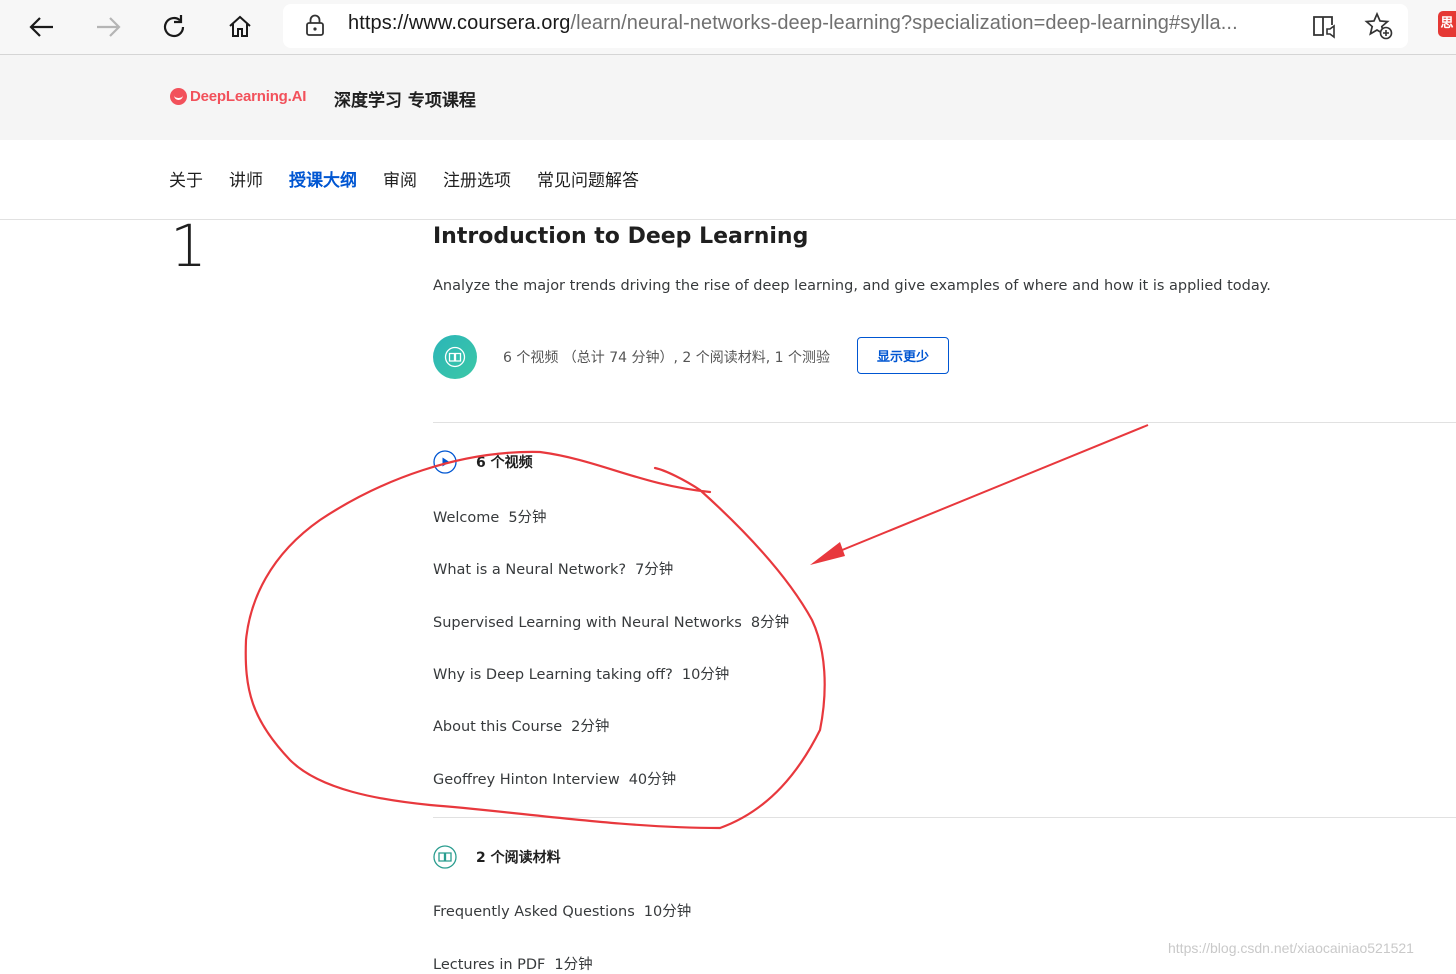 The image size is (1456, 974). I want to click on video-title: About this Course, so click(498, 727).